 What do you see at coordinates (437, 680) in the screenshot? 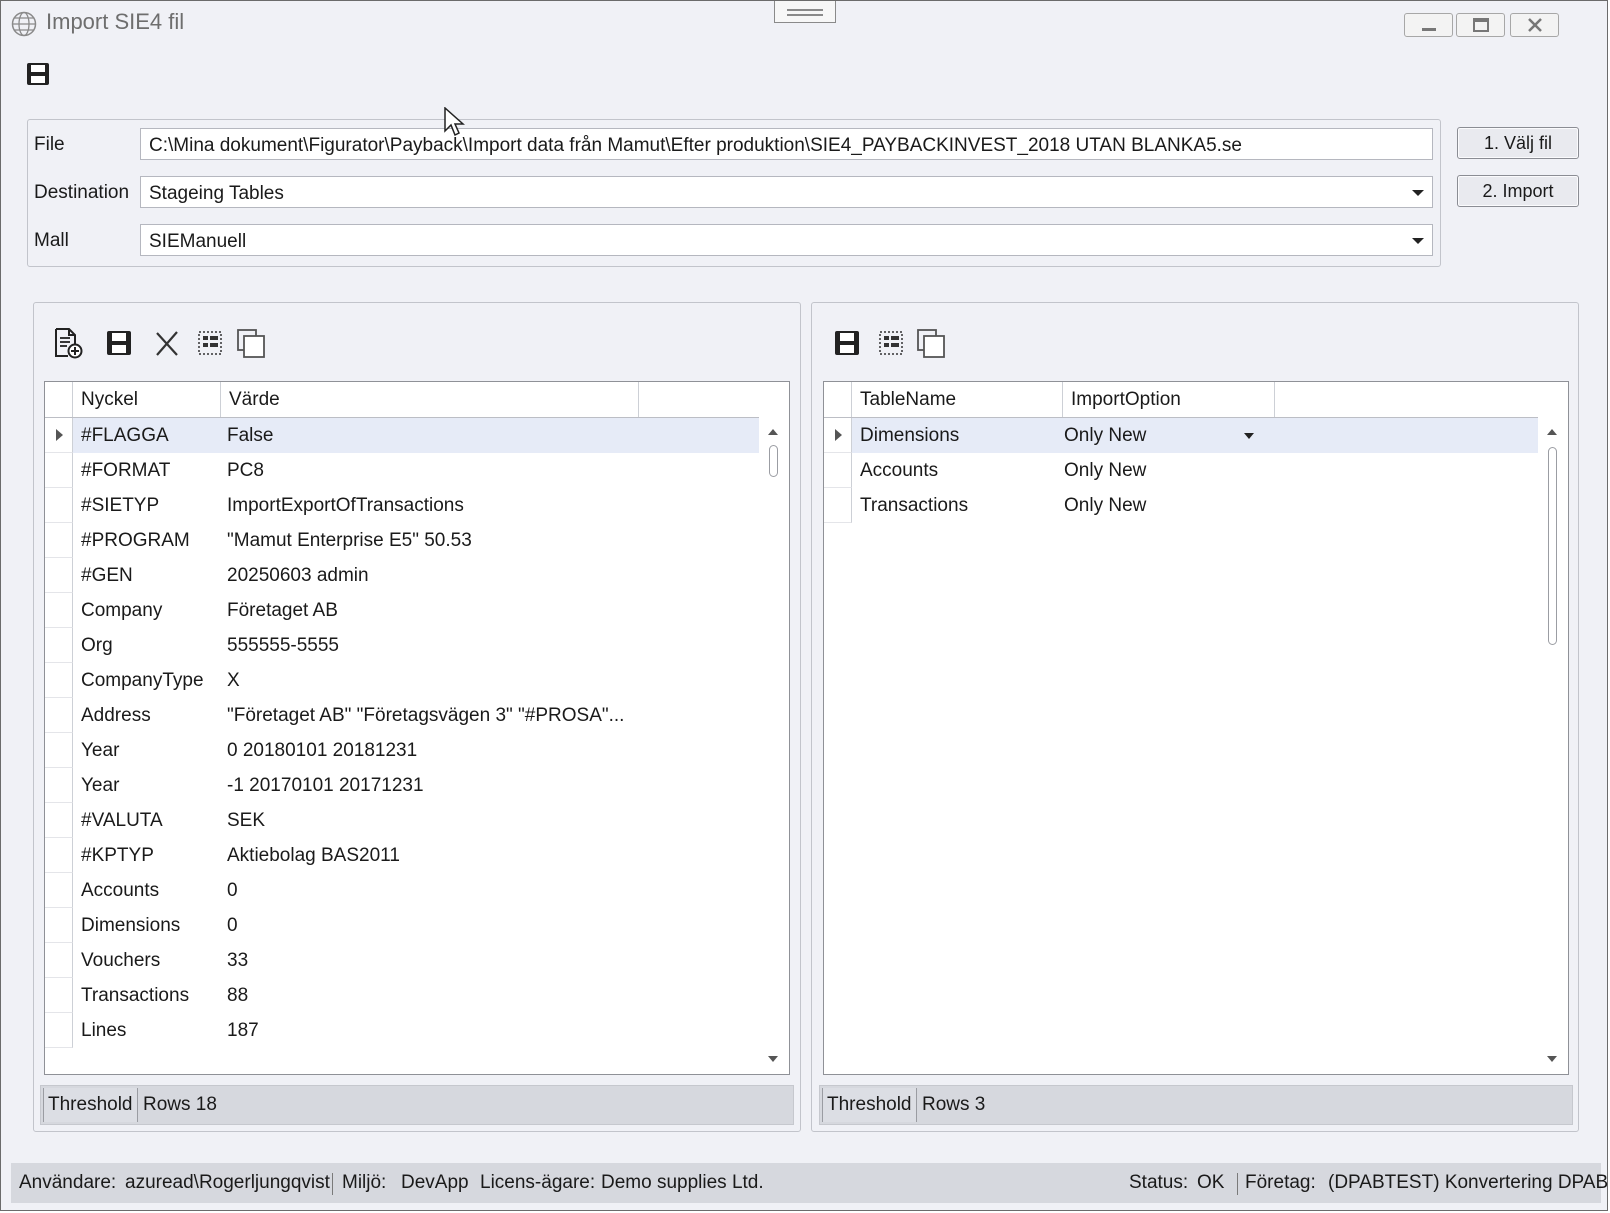
I see `value-cell: X` at bounding box center [437, 680].